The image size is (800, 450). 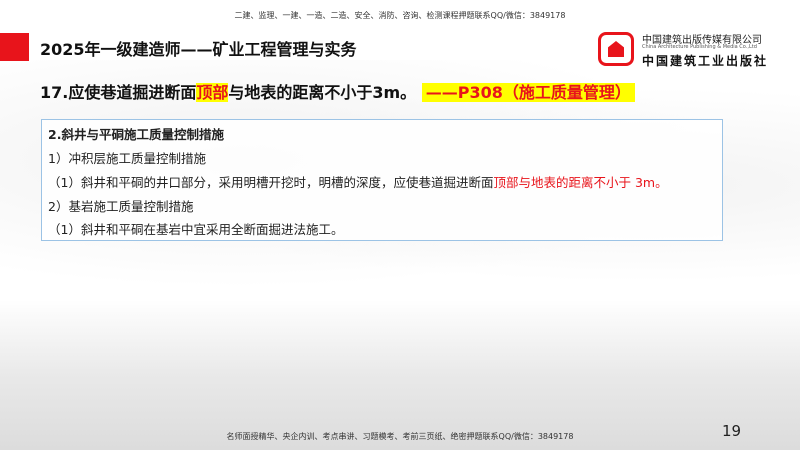 I want to click on question-line: 17.应使巷道掘进断面顶部与地表的距离不小于3m。 ——P308（施工质量管理）, so click(x=337, y=91).